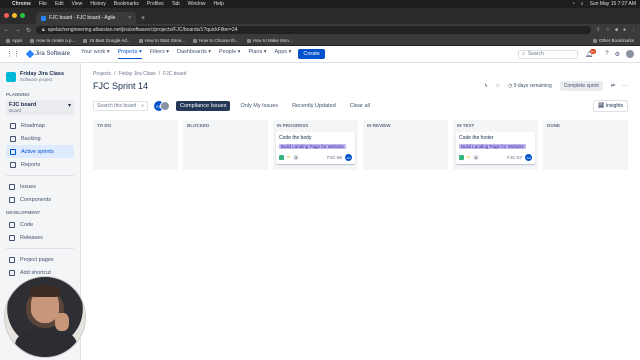 This screenshot has height=360, width=640. Describe the element at coordinates (98, 4) in the screenshot. I see `menu-history: History` at that location.